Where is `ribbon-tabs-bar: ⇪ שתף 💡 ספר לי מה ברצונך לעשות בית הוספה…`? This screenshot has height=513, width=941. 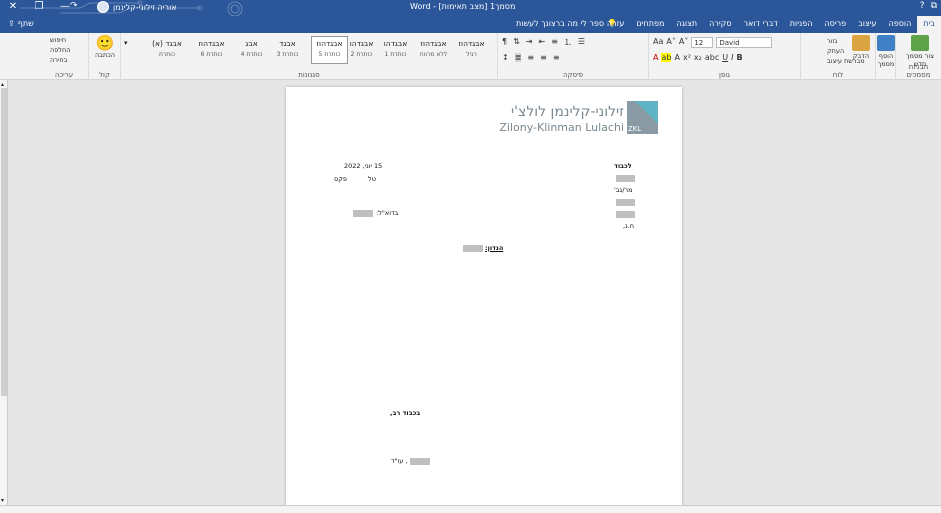
ribbon-tabs-bar: ⇪ שתף 💡 ספר לי מה ברצונך לעשות בית הוספה… is located at coordinates (470, 24).